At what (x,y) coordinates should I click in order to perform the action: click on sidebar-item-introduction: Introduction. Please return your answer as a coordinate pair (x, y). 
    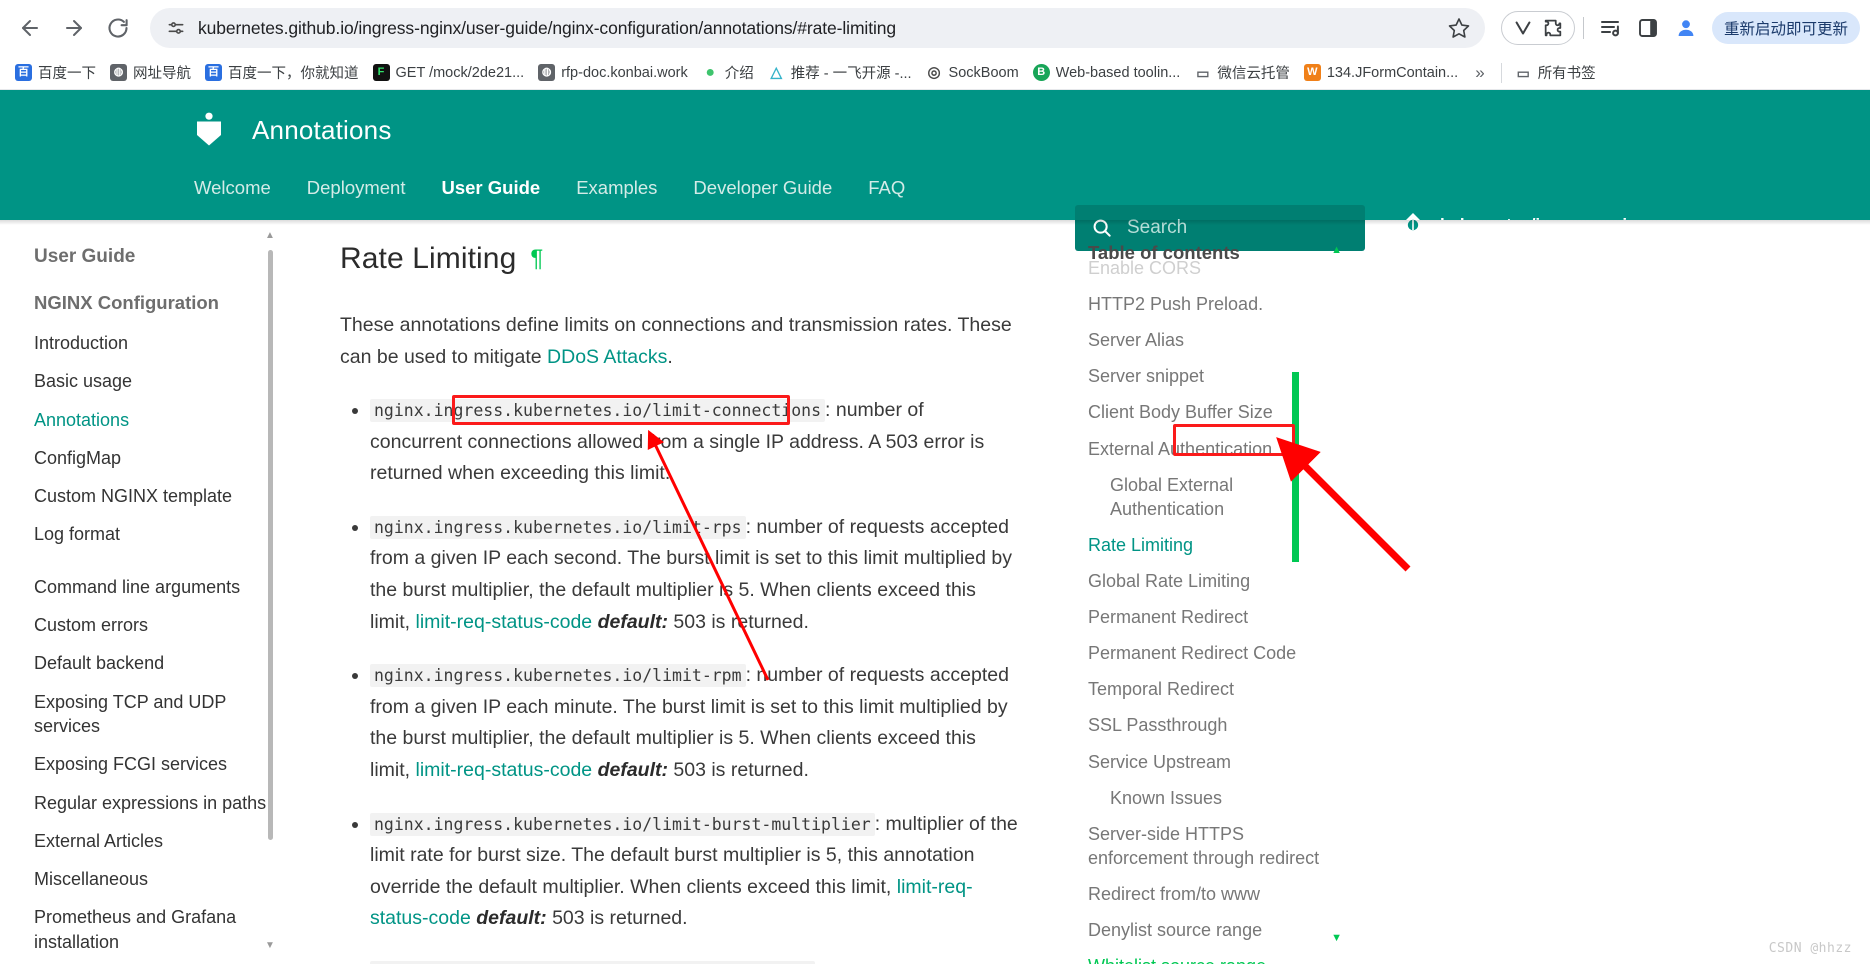
    Looking at the image, I should click on (145, 343).